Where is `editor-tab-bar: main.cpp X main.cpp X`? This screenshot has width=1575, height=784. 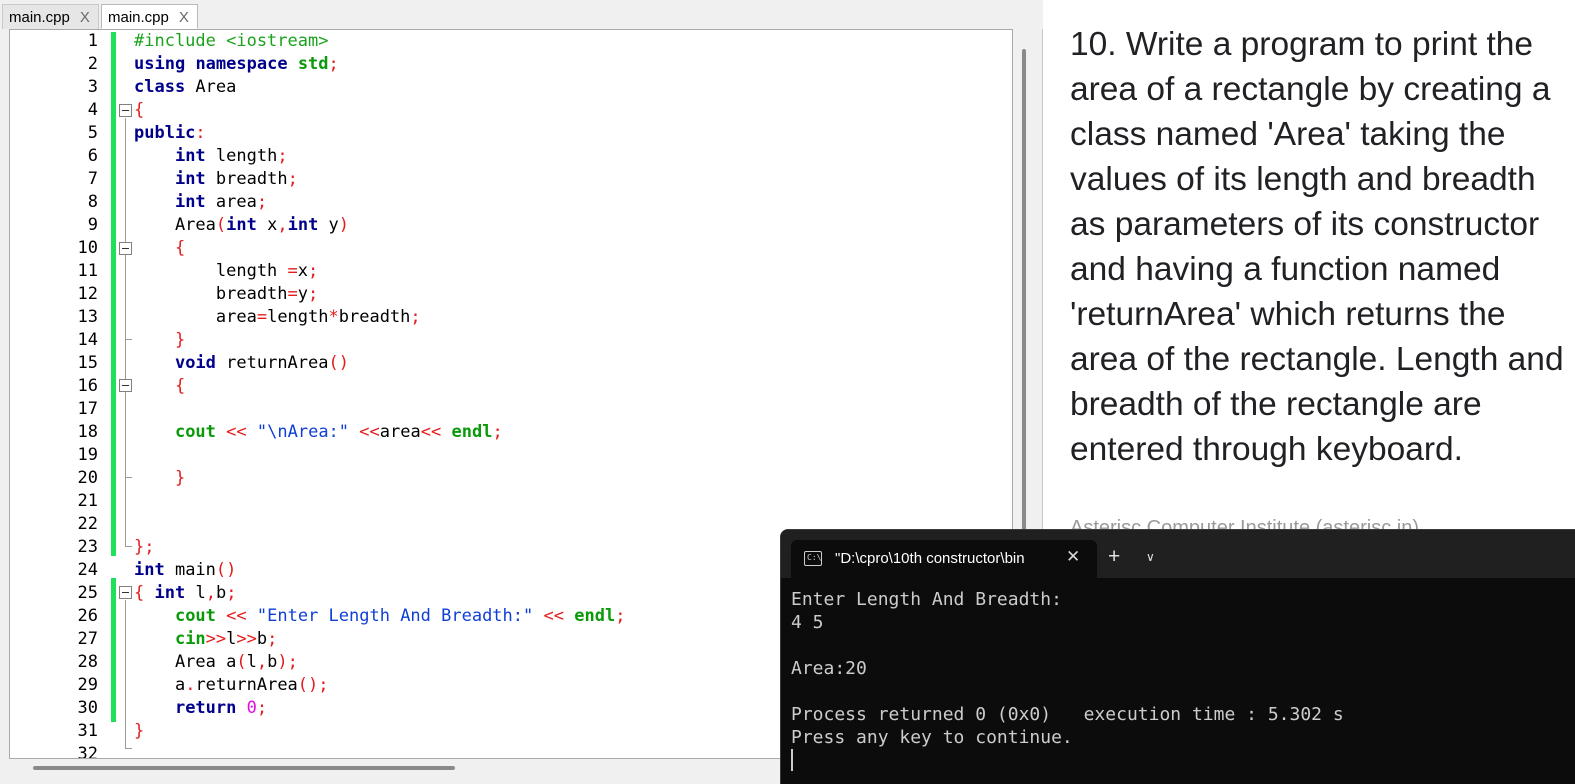
editor-tab-bar: main.cpp X main.cpp X is located at coordinates (521, 14).